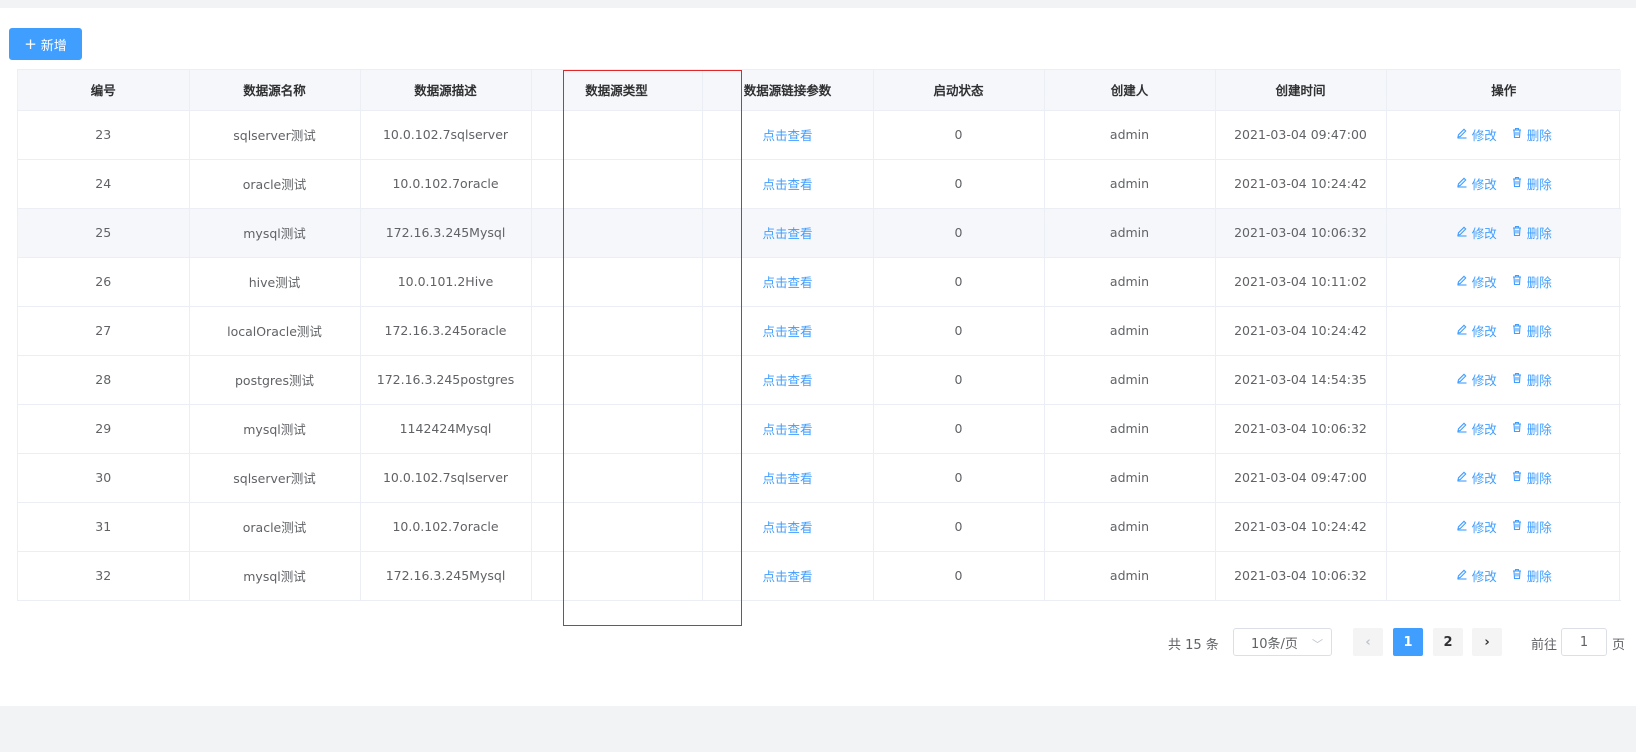 The image size is (1636, 752). I want to click on cell-name: mysql测试, so click(275, 429).